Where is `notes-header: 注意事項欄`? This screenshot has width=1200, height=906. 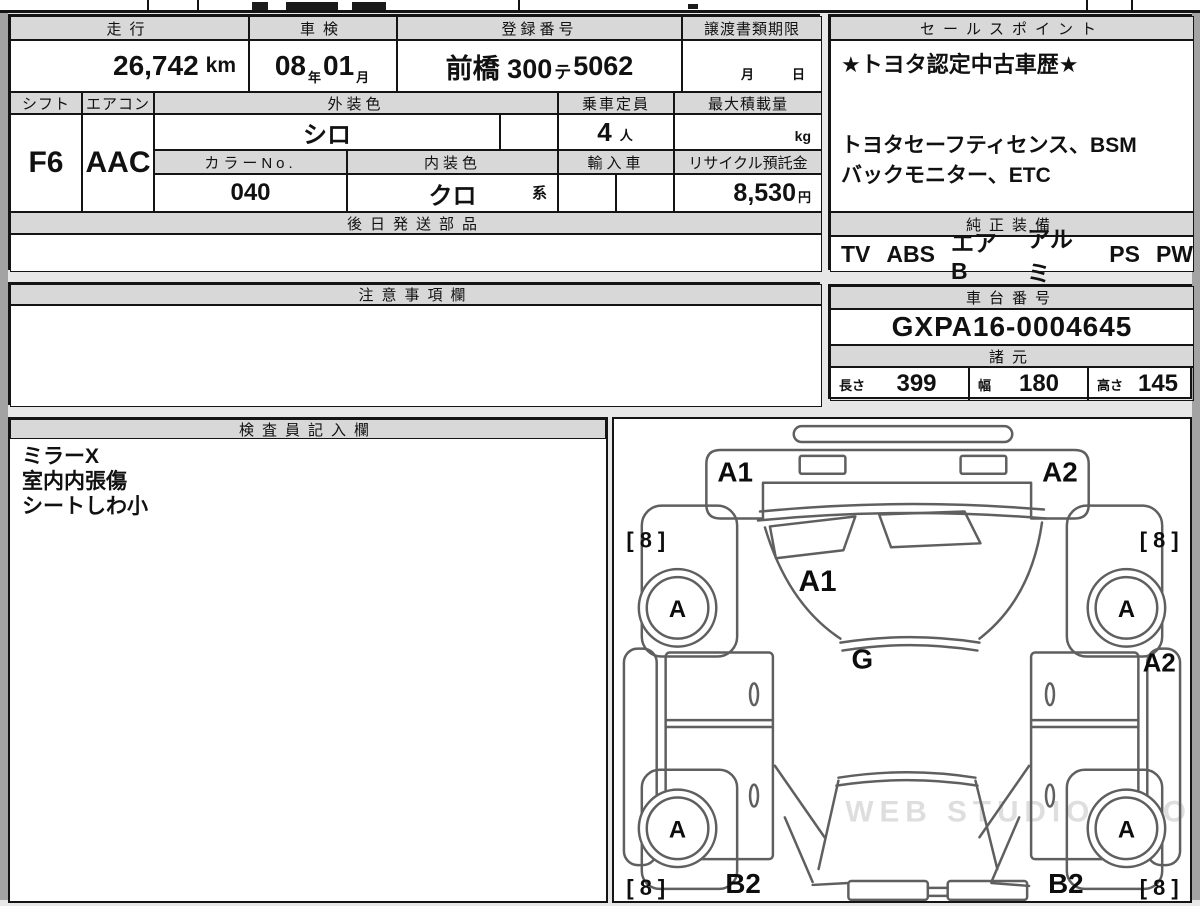
notes-header: 注意事項欄 is located at coordinates (416, 294).